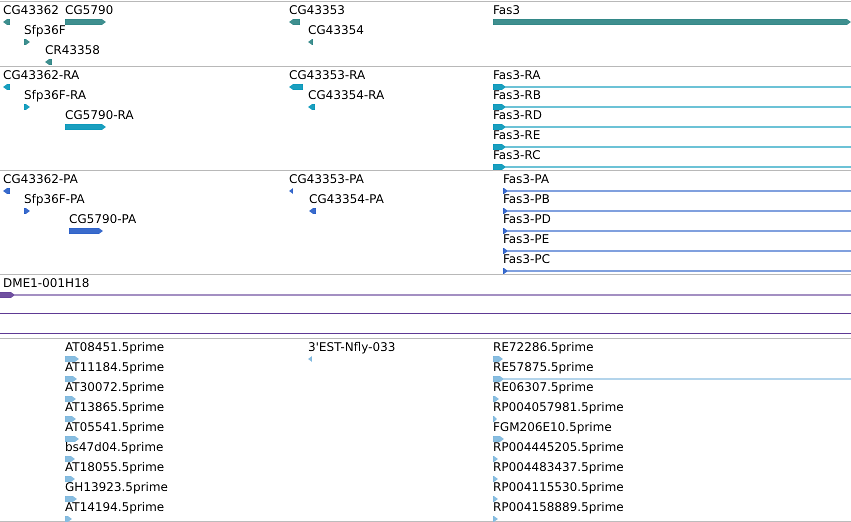 The width and height of the screenshot is (851, 522). What do you see at coordinates (346, 95) in the screenshot?
I see `feature-label: CG43354-RA` at bounding box center [346, 95].